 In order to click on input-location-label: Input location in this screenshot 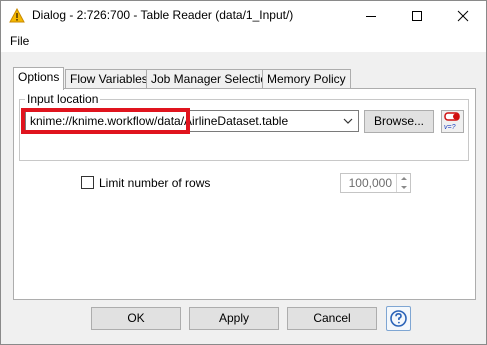, I will do `click(63, 99)`.